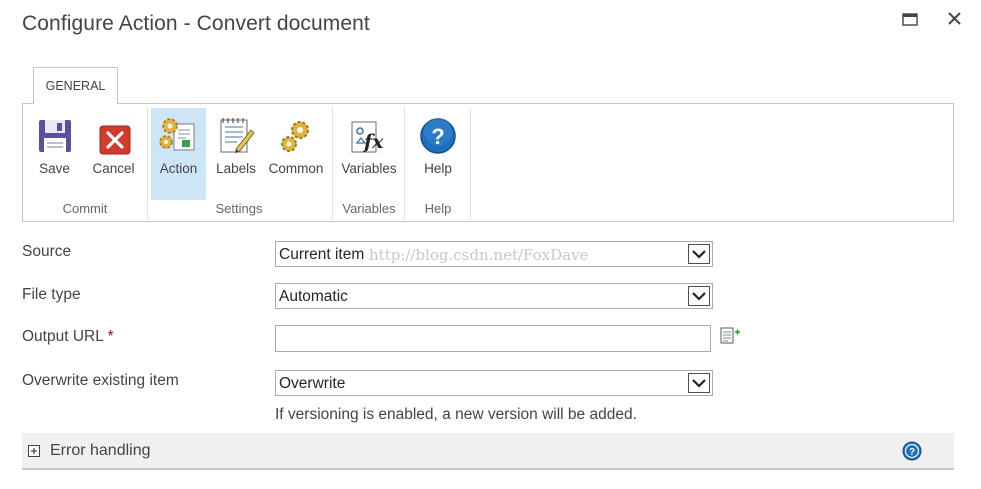 The height and width of the screenshot is (489, 981). Describe the element at coordinates (296, 154) in the screenshot. I see `common-button: Common` at that location.